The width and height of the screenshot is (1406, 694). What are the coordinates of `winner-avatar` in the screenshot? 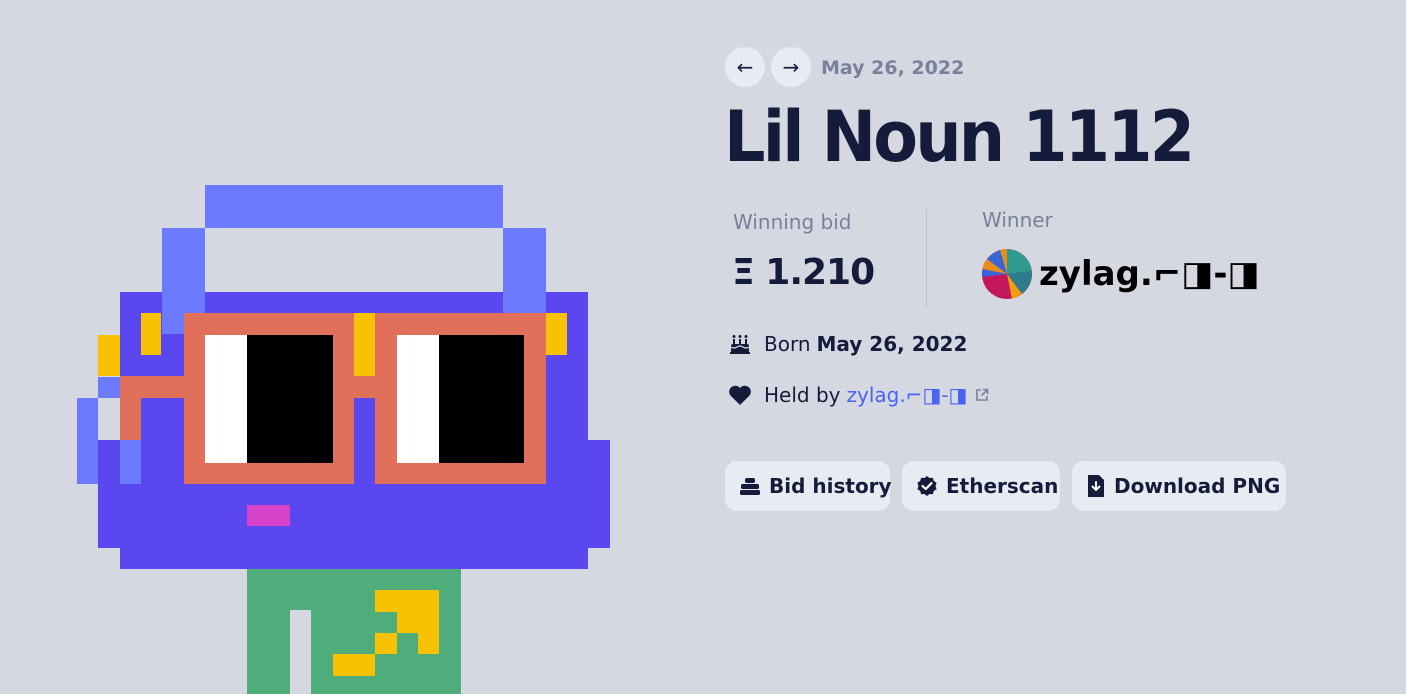 It's located at (1007, 274).